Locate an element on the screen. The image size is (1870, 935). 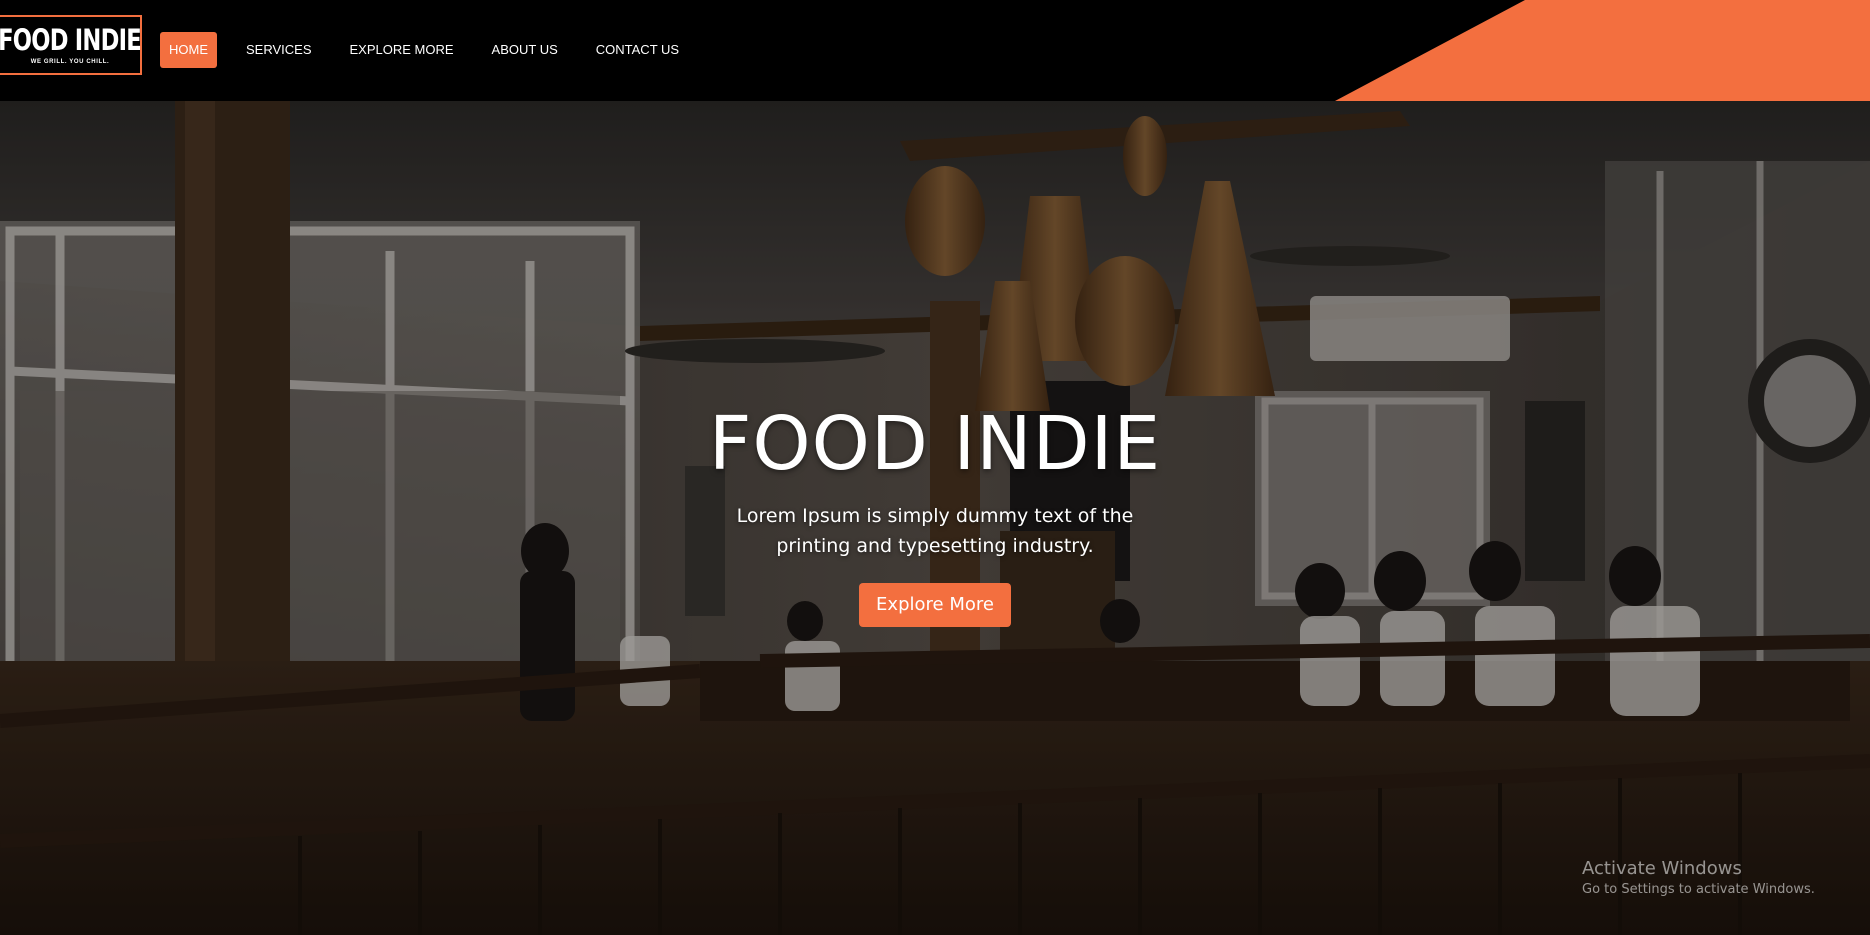
nav-link-contact-us: CONTACT US is located at coordinates (637, 50).